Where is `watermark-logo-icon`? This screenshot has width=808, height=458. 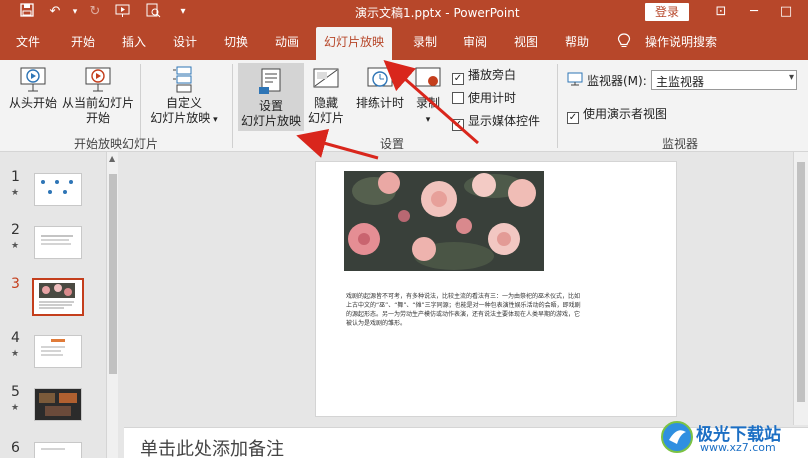 watermark-logo-icon is located at coordinates (677, 437).